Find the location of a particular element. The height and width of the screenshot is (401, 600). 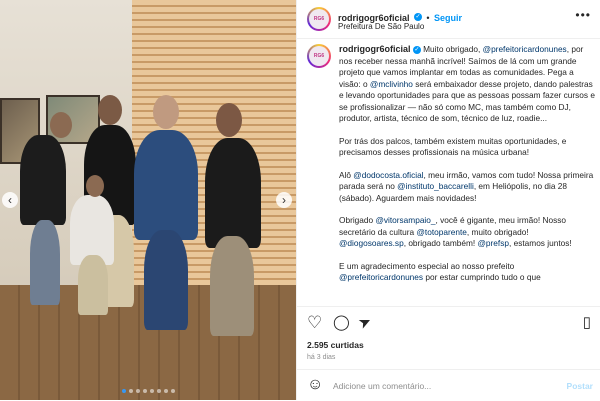

mention-link: @vitorsampaio_ is located at coordinates (405, 220).